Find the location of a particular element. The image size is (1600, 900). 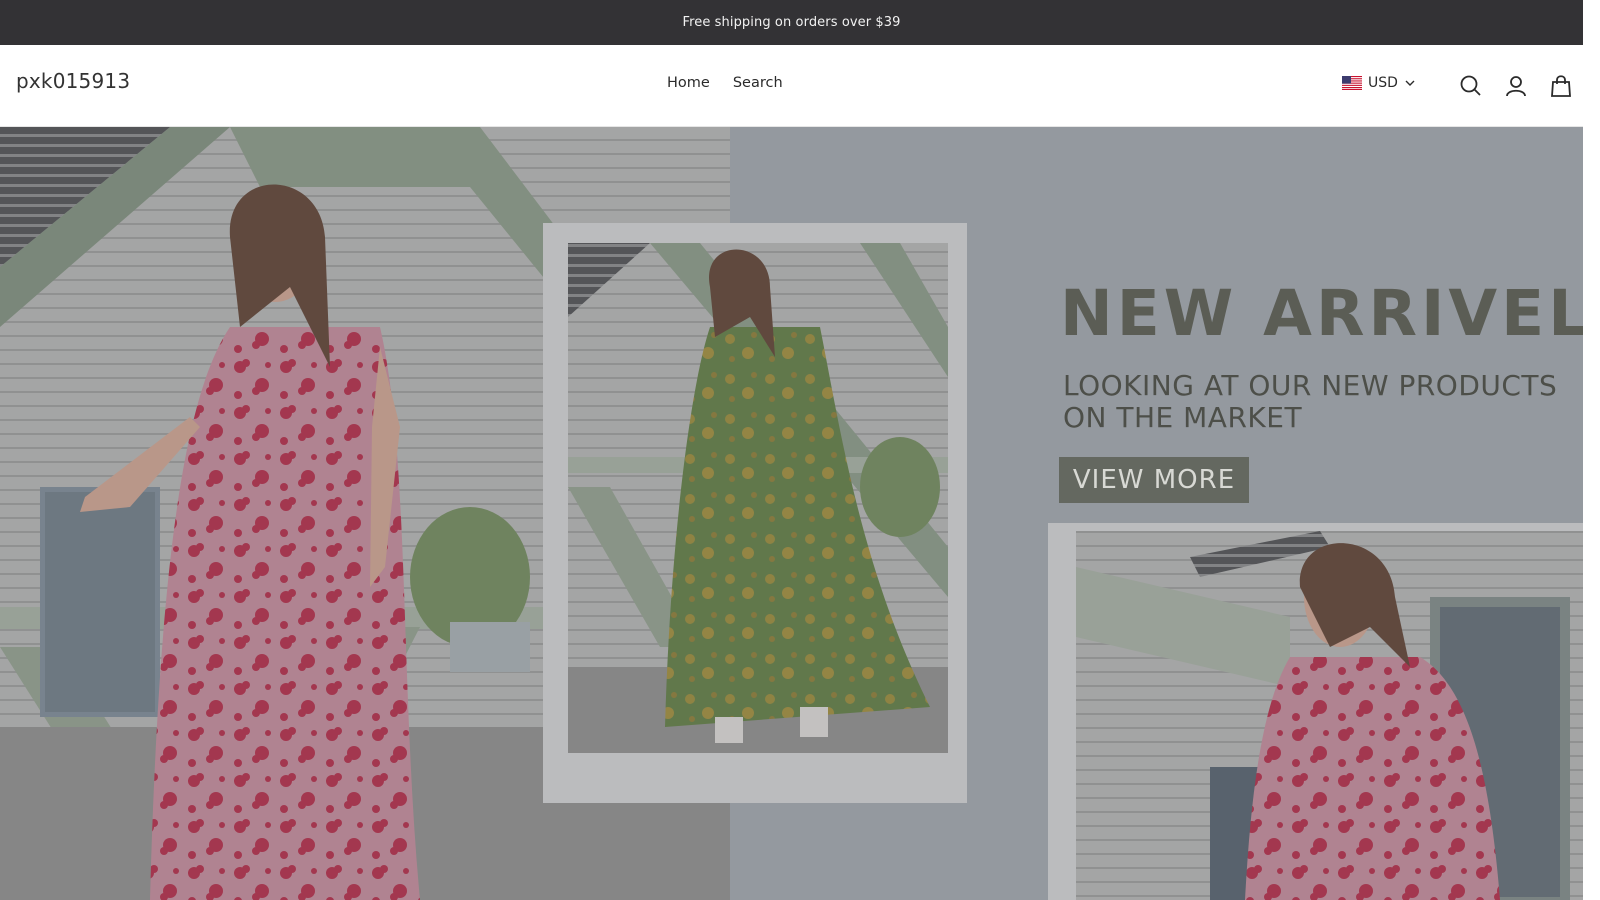

view-more-button: VIEW MORE is located at coordinates (1154, 480).